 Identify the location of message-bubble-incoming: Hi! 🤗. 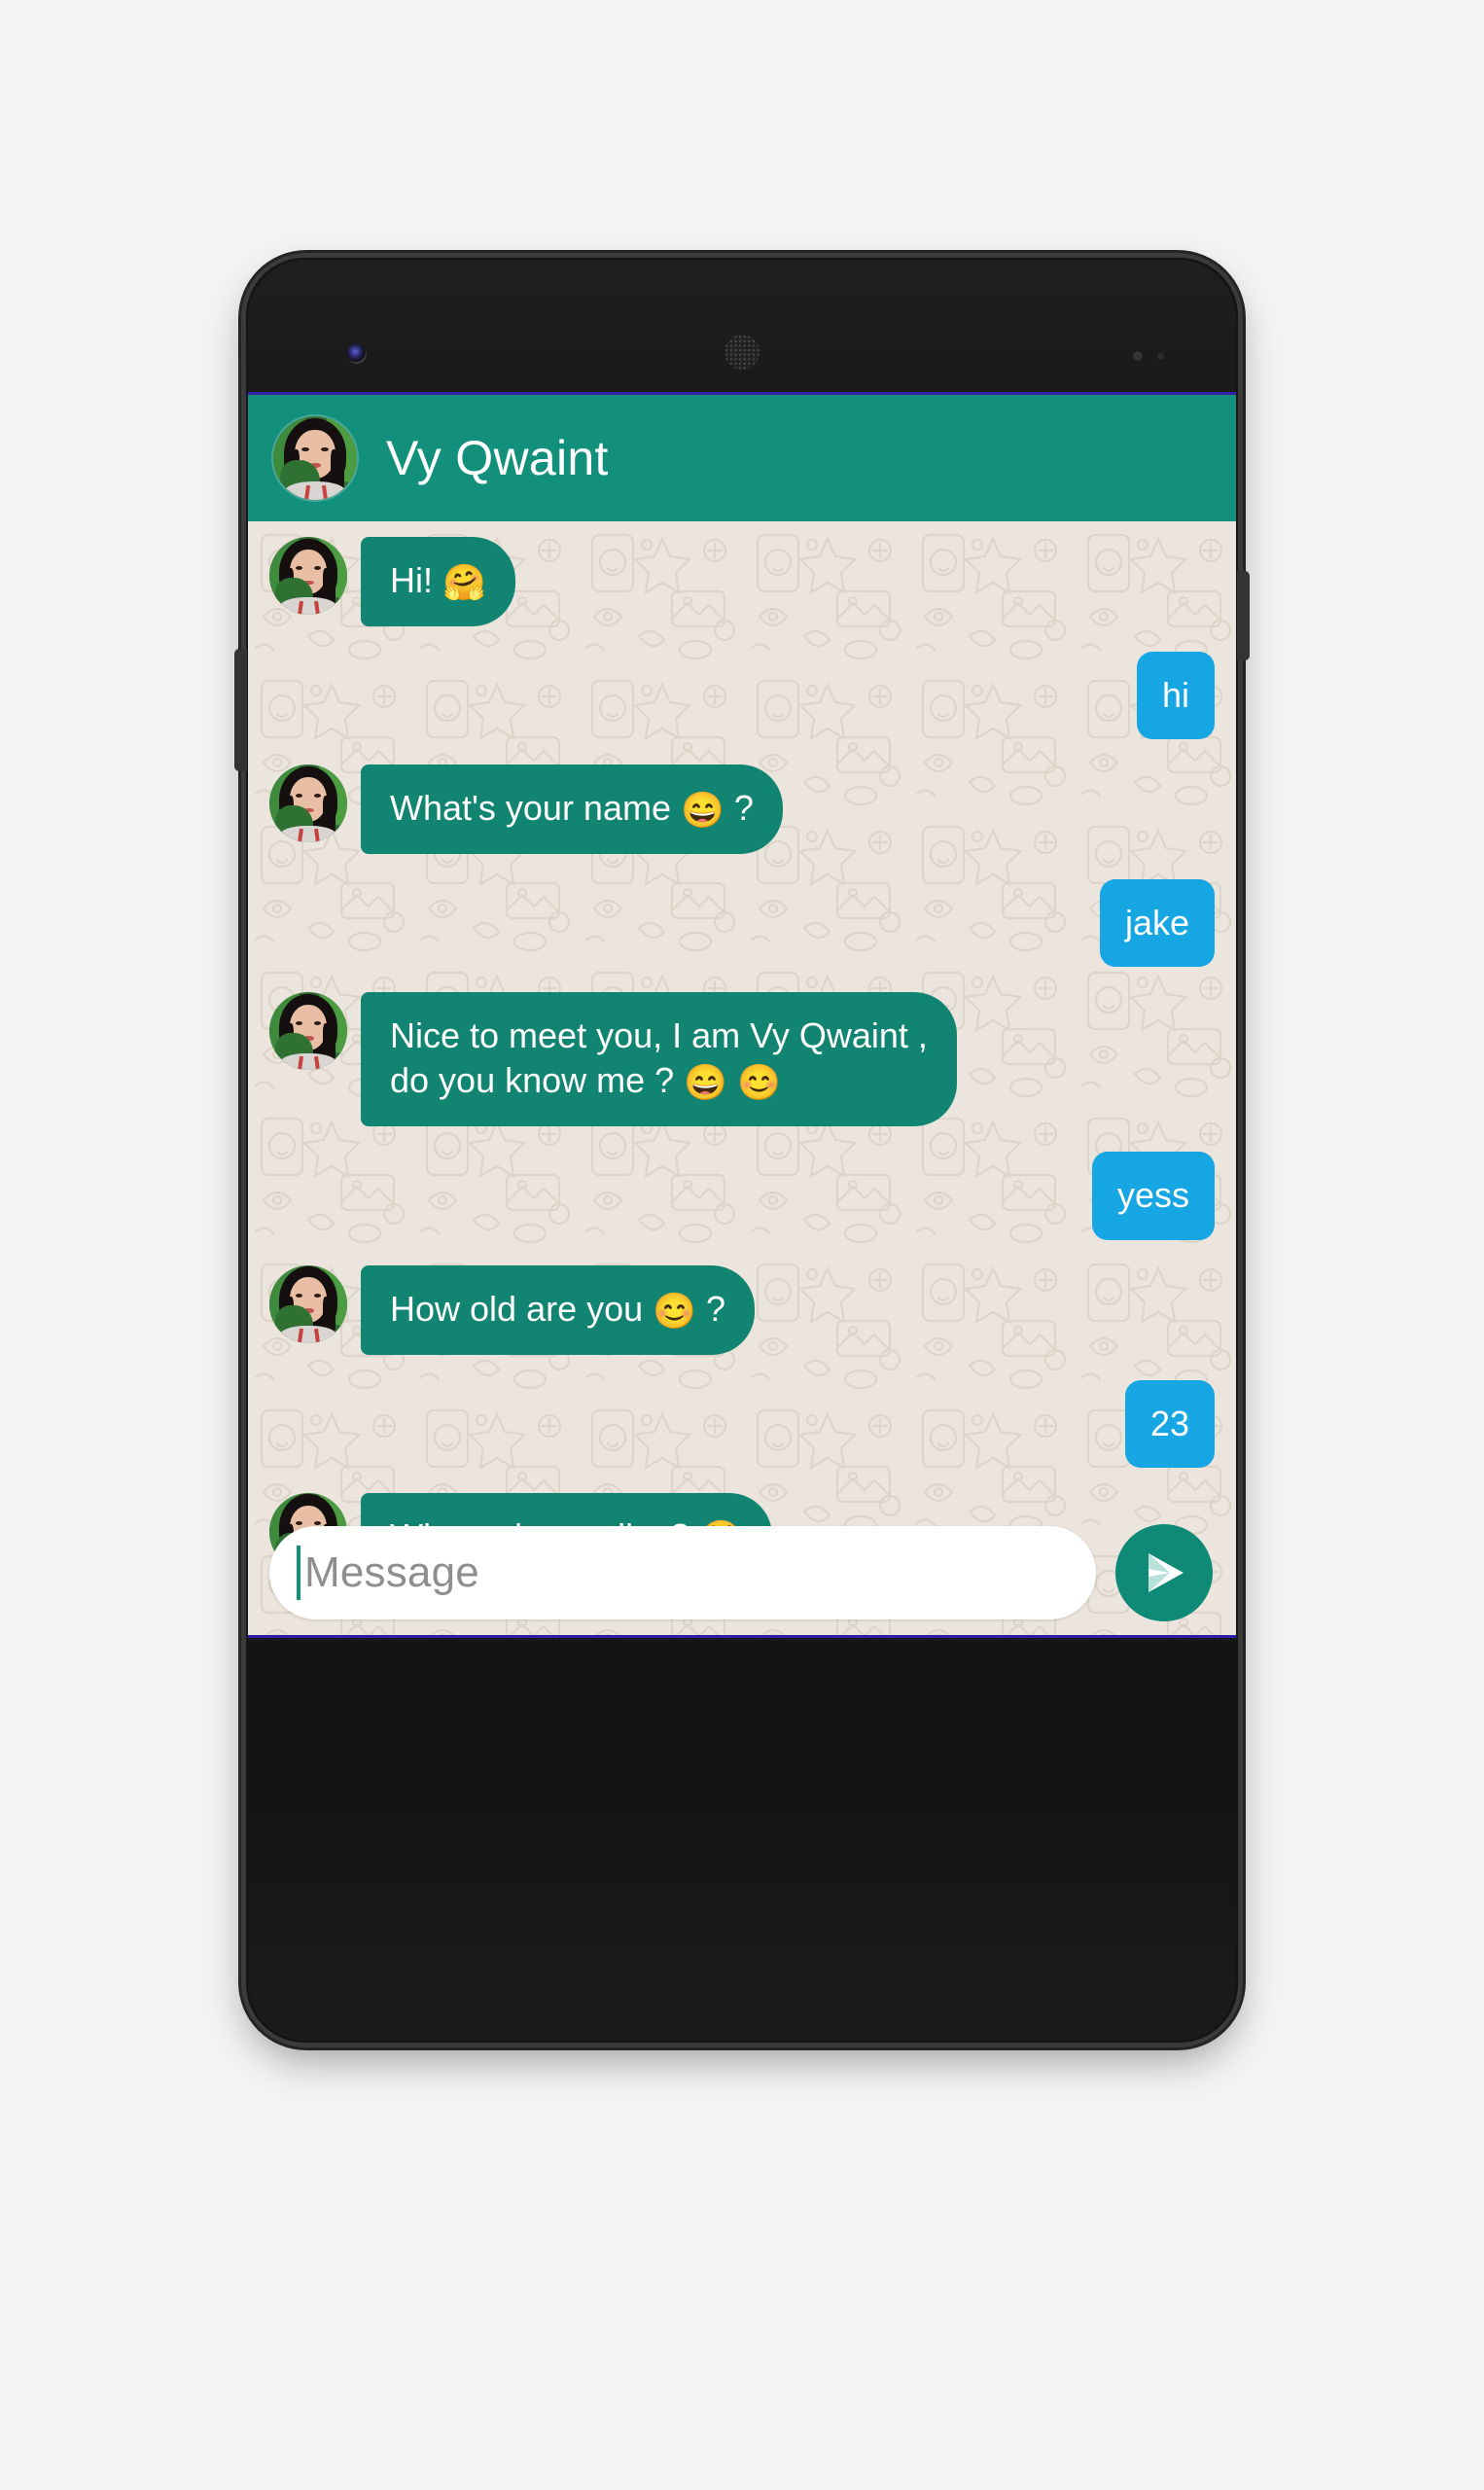
(438, 582).